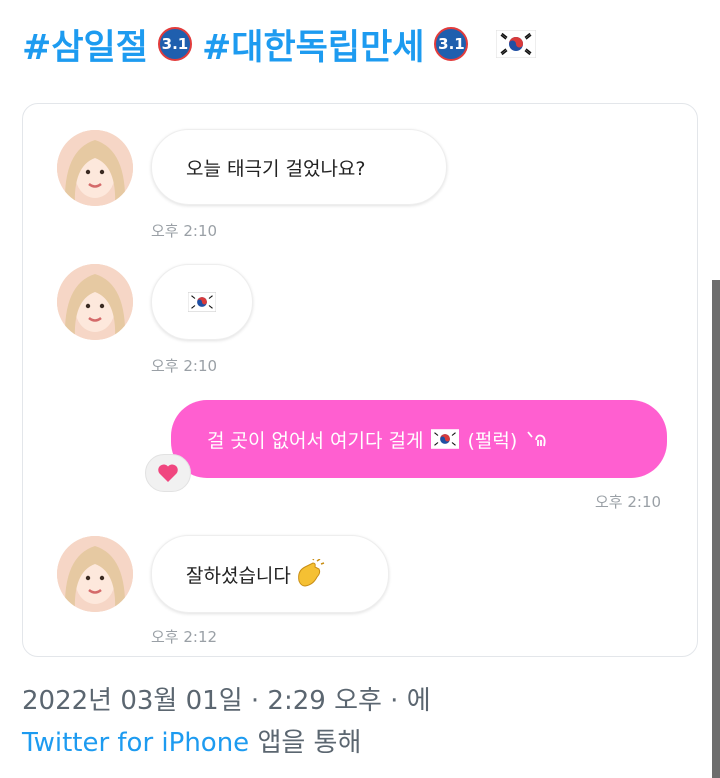 The image size is (720, 778). I want to click on message-text-suffix: (펄럭), so click(492, 440).